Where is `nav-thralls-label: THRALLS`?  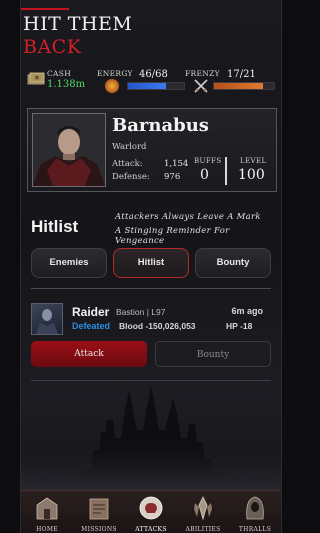 nav-thralls-label: THRALLS is located at coordinates (255, 529).